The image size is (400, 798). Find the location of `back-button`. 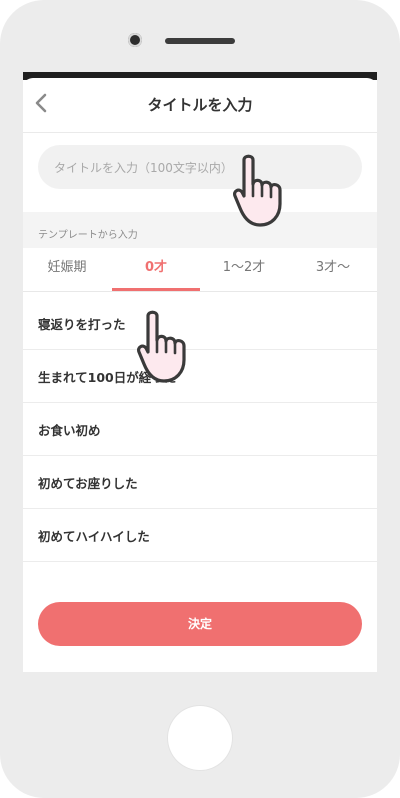

back-button is located at coordinates (42, 103).